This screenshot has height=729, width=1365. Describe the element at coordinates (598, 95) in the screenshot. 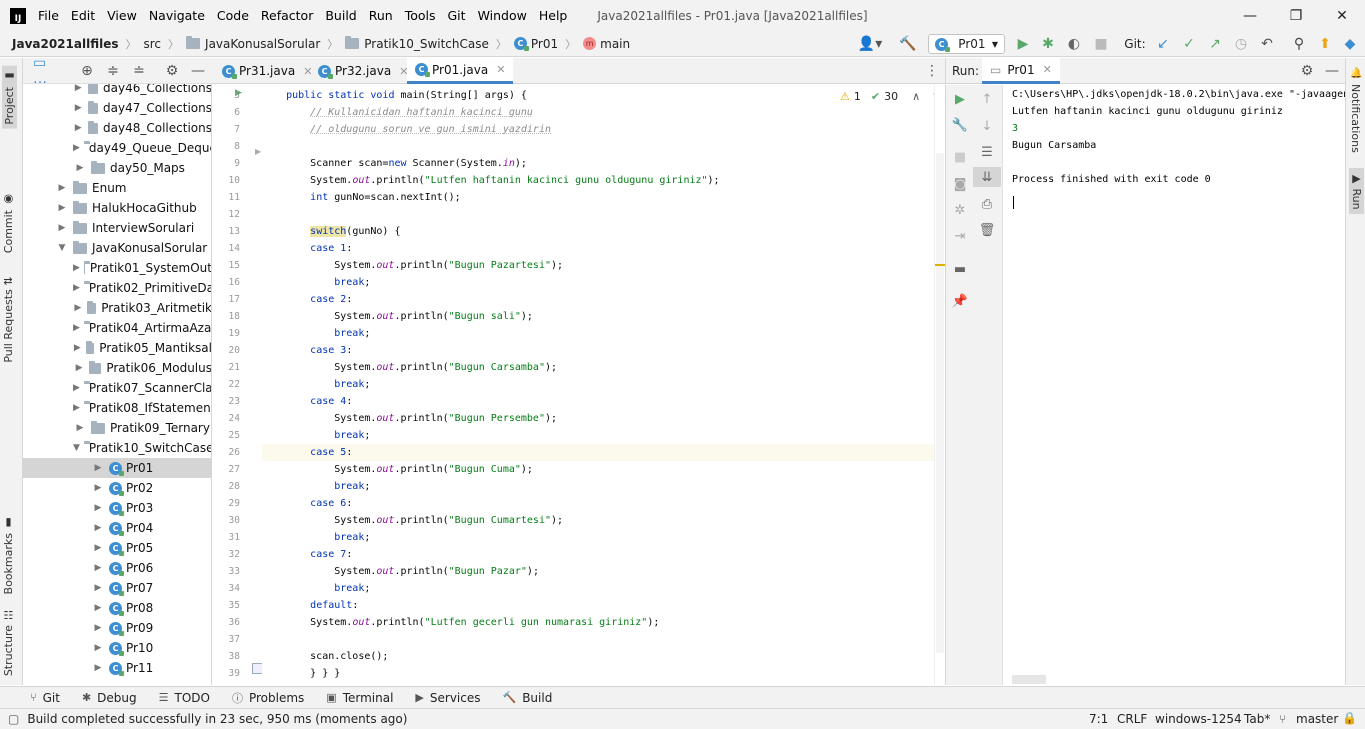

I see `code-line: public static void main(String[] args) {` at that location.